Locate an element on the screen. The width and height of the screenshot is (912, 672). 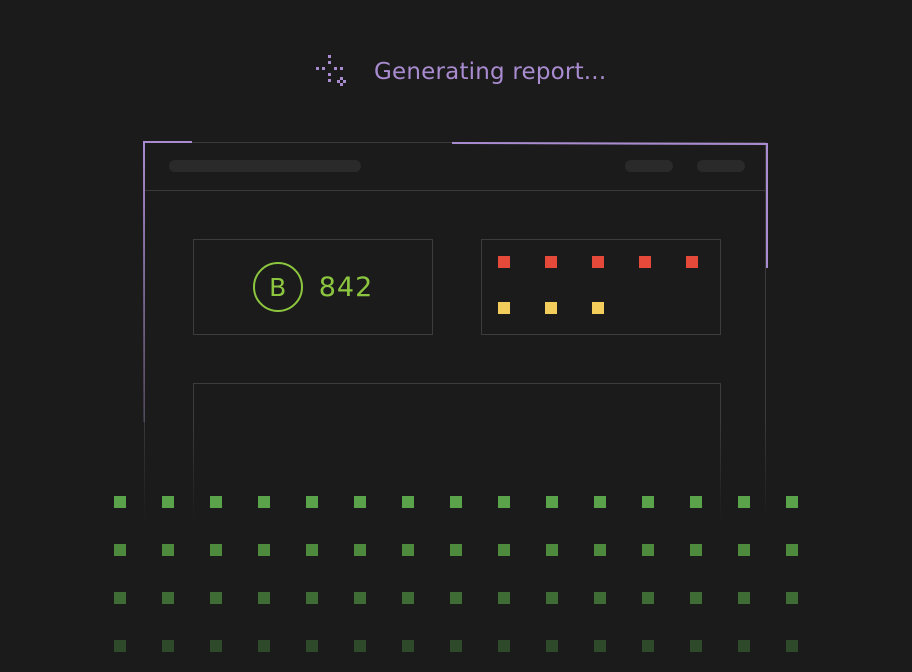
title-placeholder is located at coordinates (265, 166).